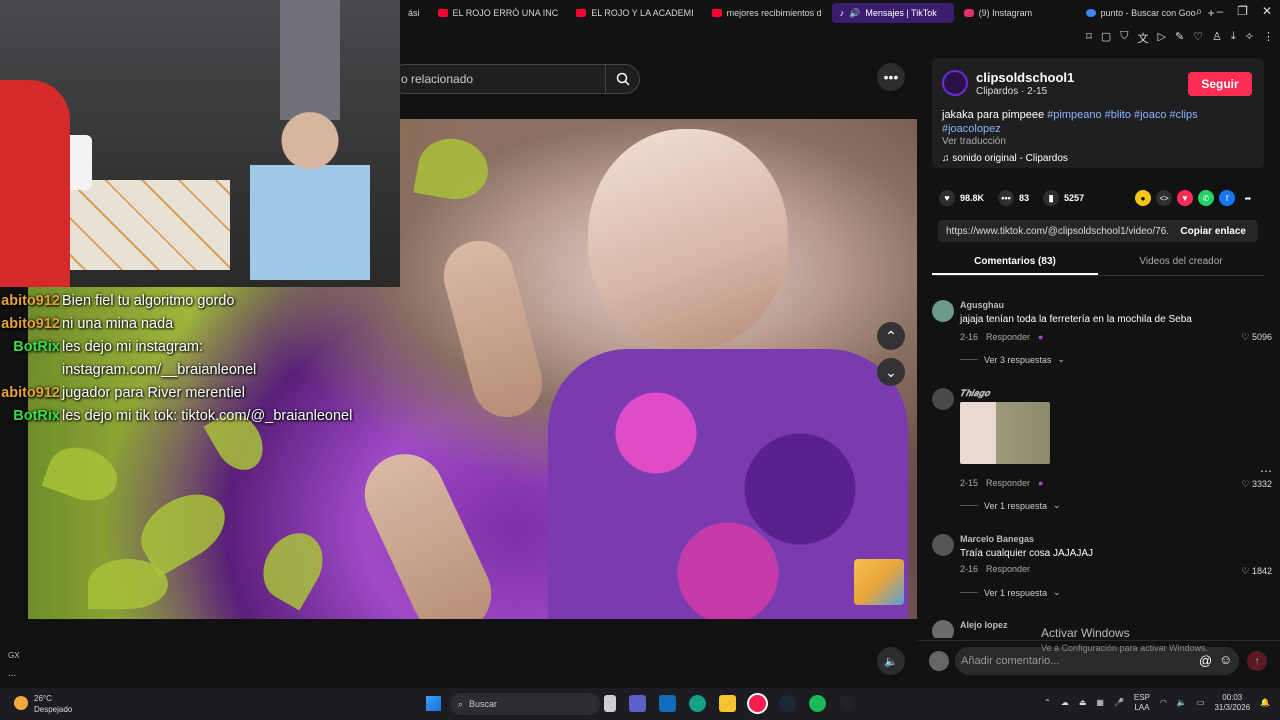 The image size is (1280, 720). What do you see at coordinates (891, 661) in the screenshot?
I see `volume-button: 🔈` at bounding box center [891, 661].